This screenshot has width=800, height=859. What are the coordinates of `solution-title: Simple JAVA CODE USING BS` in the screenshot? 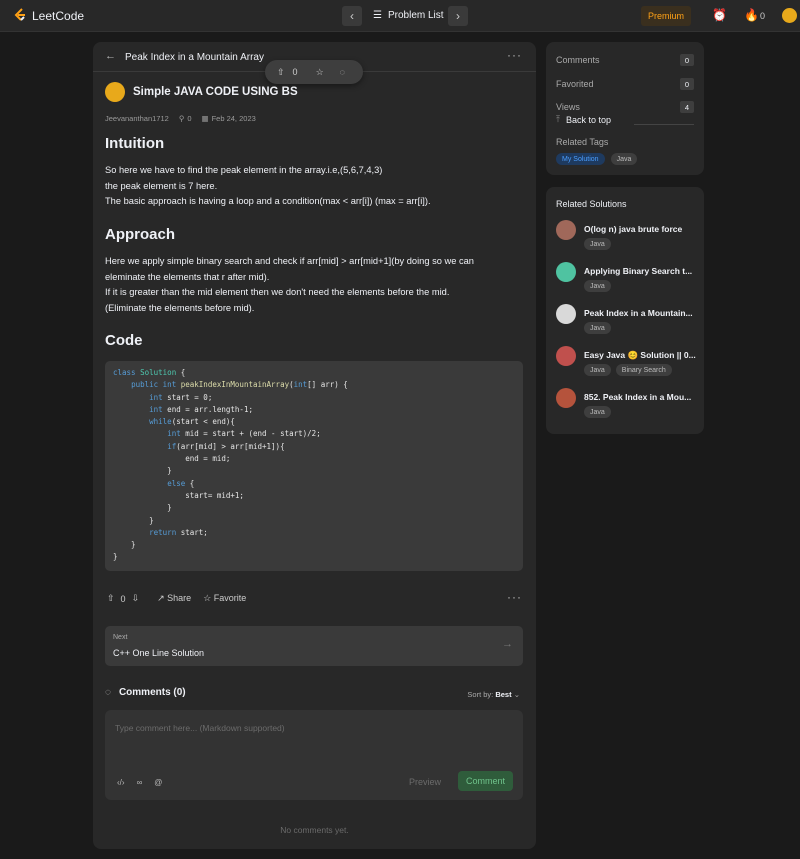 It's located at (215, 92).